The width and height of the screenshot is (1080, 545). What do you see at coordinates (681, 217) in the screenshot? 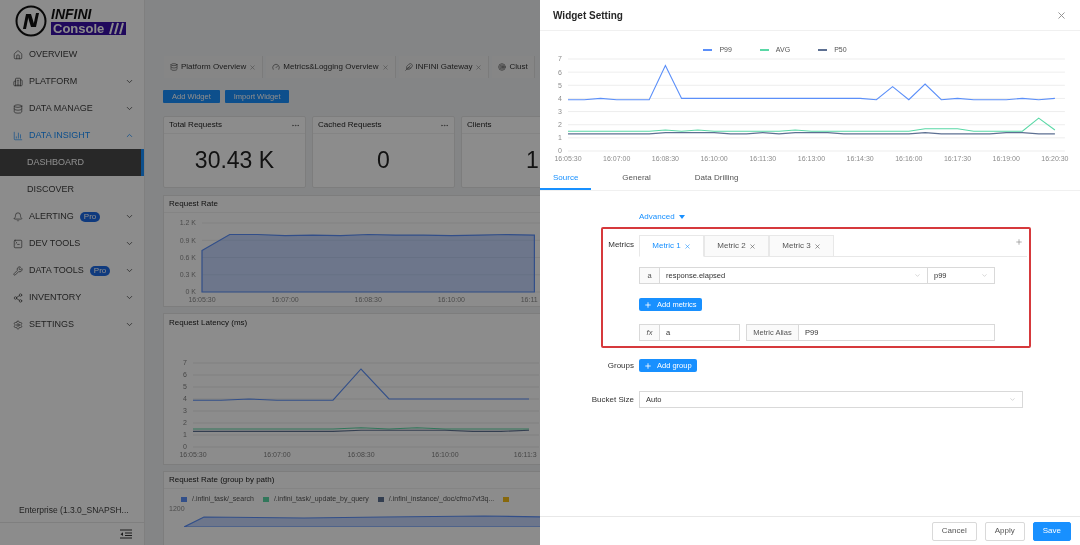
I see `caret-down-icon` at bounding box center [681, 217].